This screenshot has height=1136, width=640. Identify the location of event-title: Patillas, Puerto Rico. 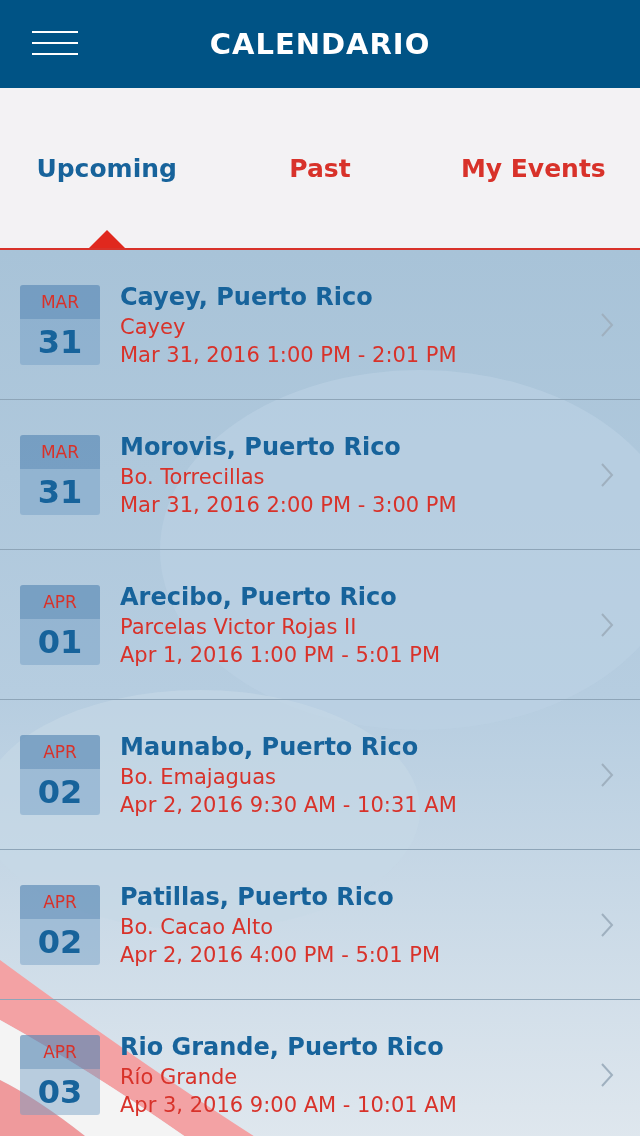
(257, 896).